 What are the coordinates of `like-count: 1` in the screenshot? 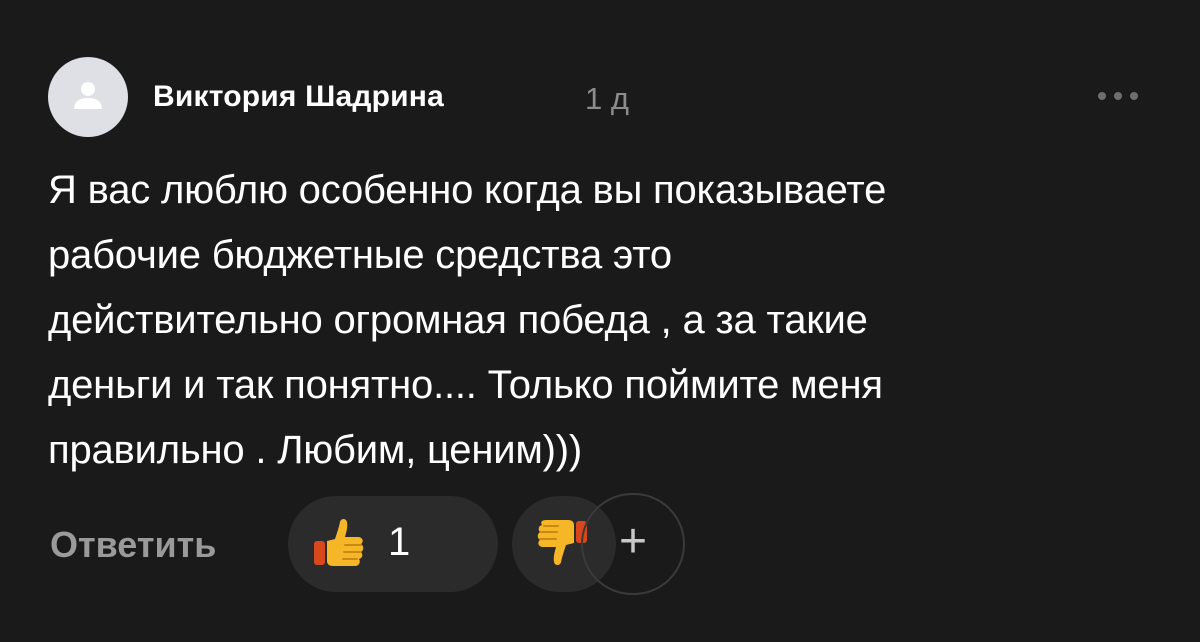 It's located at (399, 542).